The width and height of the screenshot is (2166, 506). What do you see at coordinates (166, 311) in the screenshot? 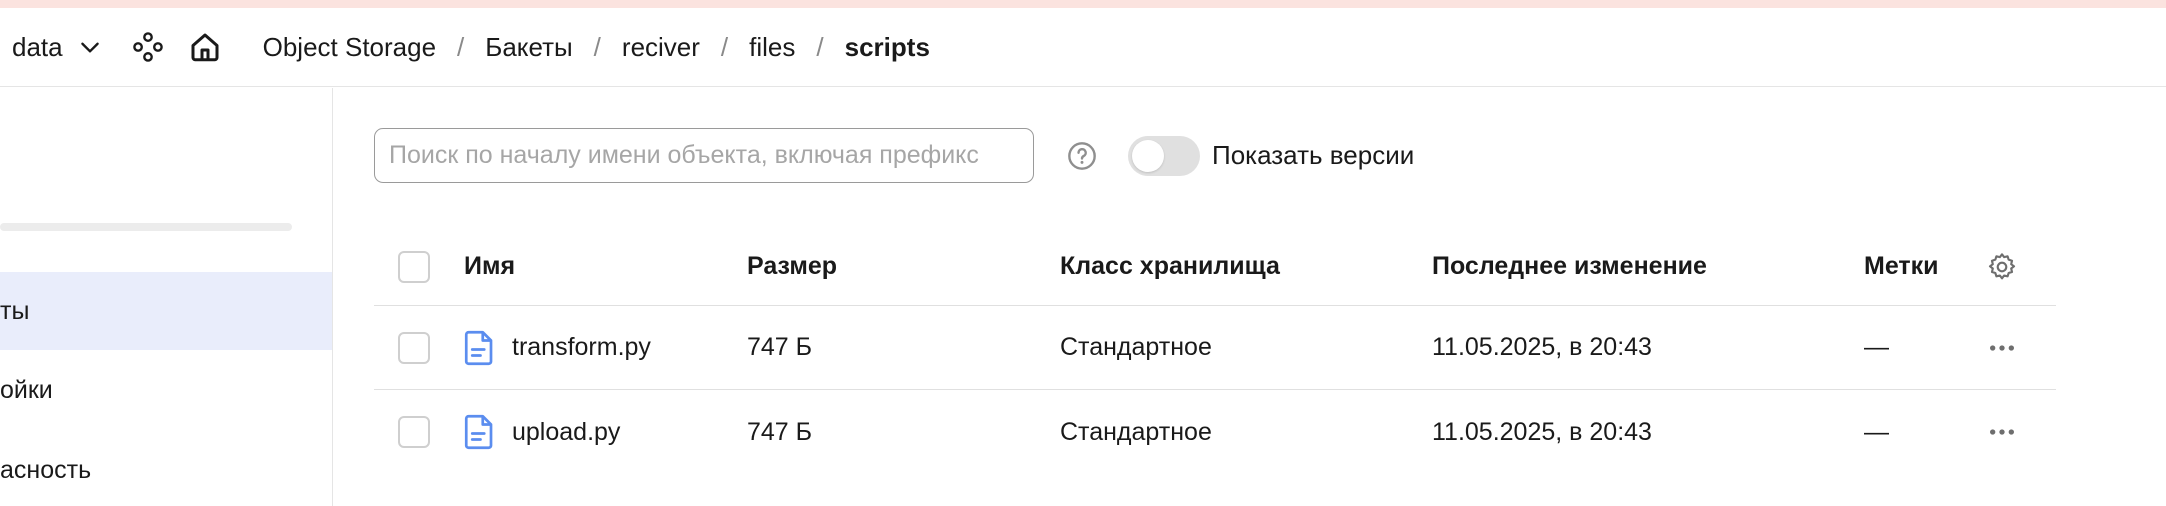
I see `sidebar-item-buckets: ты` at bounding box center [166, 311].